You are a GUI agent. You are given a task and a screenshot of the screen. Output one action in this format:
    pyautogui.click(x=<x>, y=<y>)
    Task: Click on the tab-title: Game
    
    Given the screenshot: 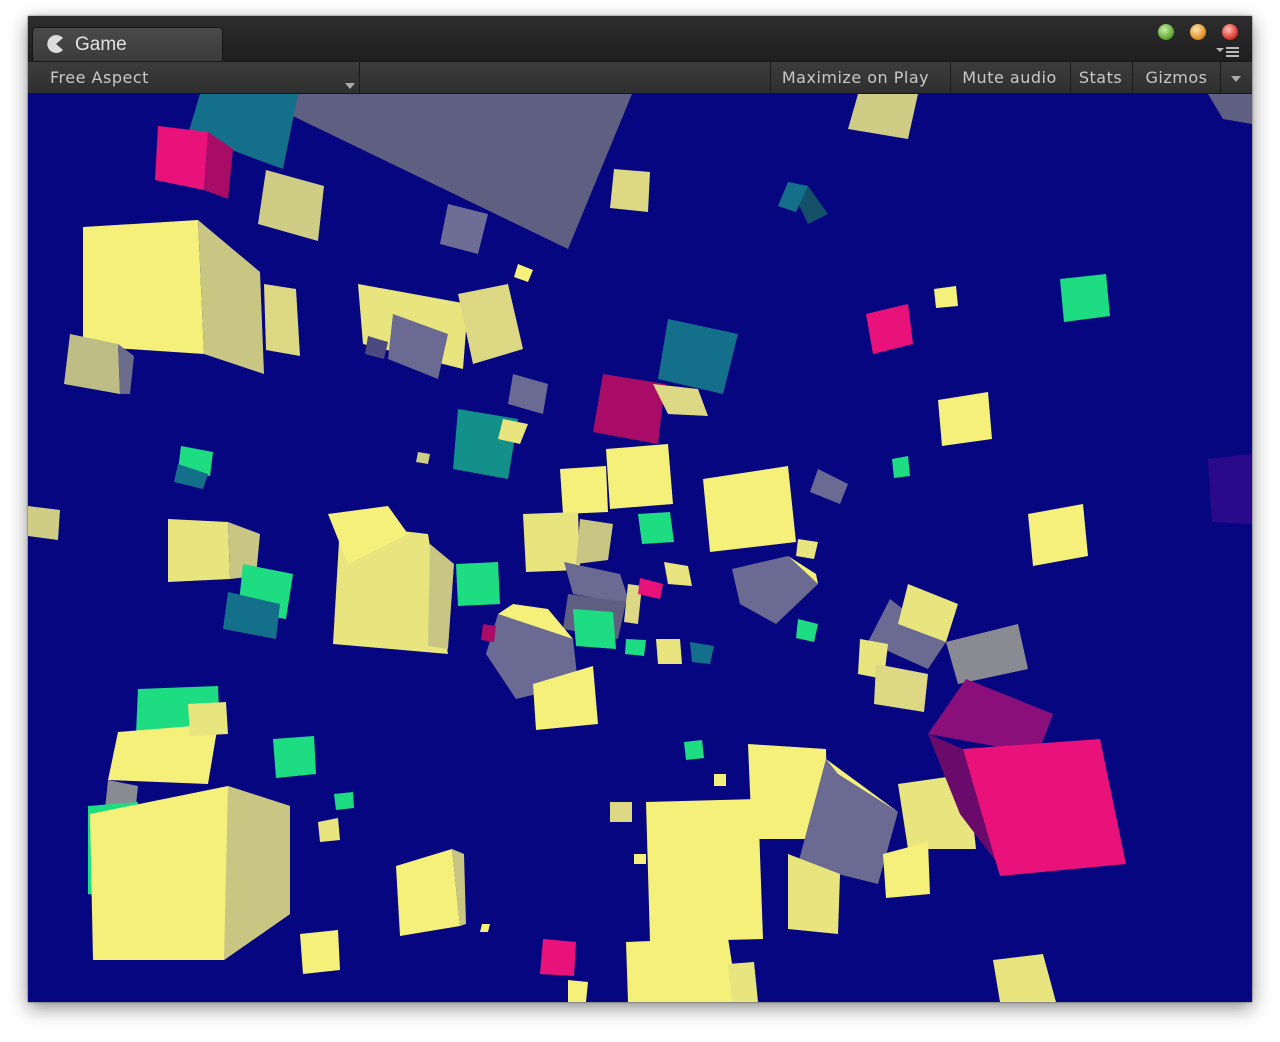 What is the action you would take?
    pyautogui.click(x=101, y=44)
    